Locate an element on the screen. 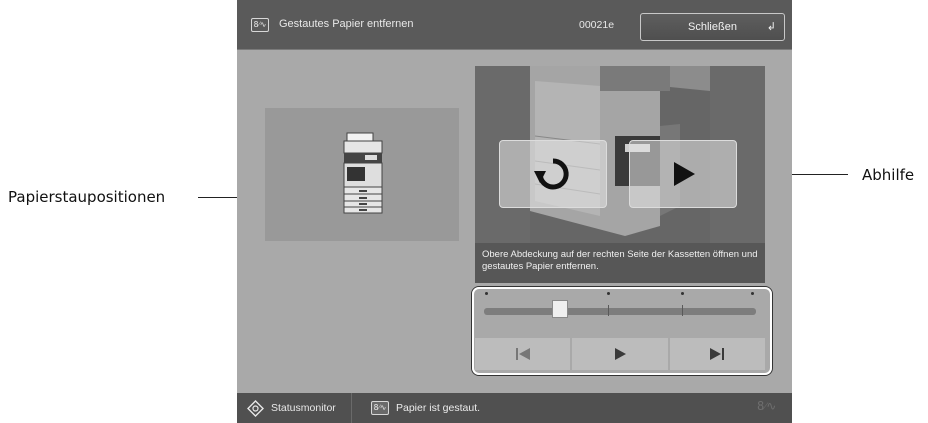 The width and height of the screenshot is (928, 423). play-icon is located at coordinates (684, 174).